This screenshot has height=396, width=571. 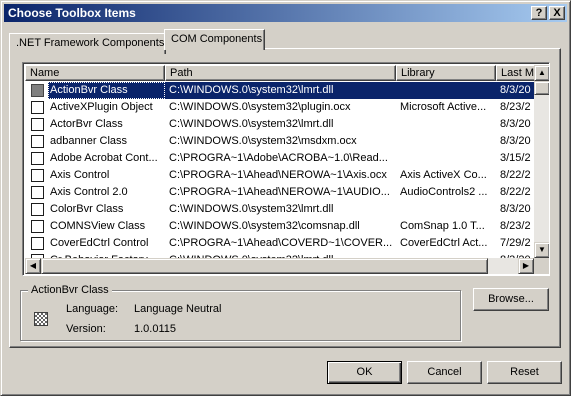 What do you see at coordinates (541, 266) in the screenshot?
I see `scrollbar-corner` at bounding box center [541, 266].